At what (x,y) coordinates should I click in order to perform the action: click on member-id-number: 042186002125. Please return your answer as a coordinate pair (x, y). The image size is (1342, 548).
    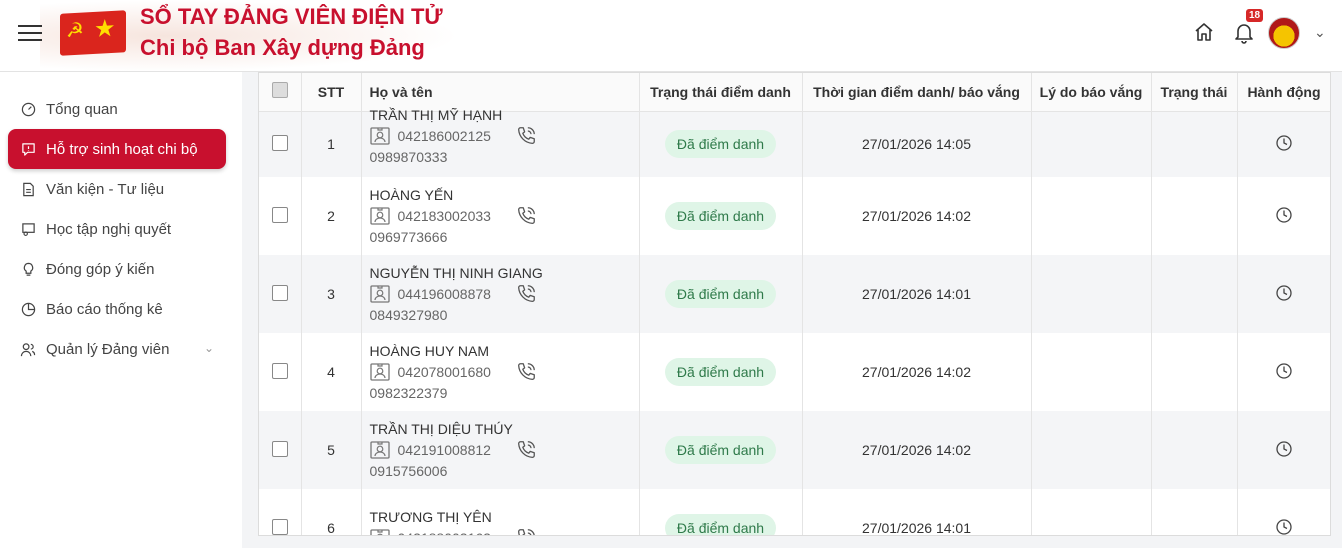
    Looking at the image, I should click on (444, 136).